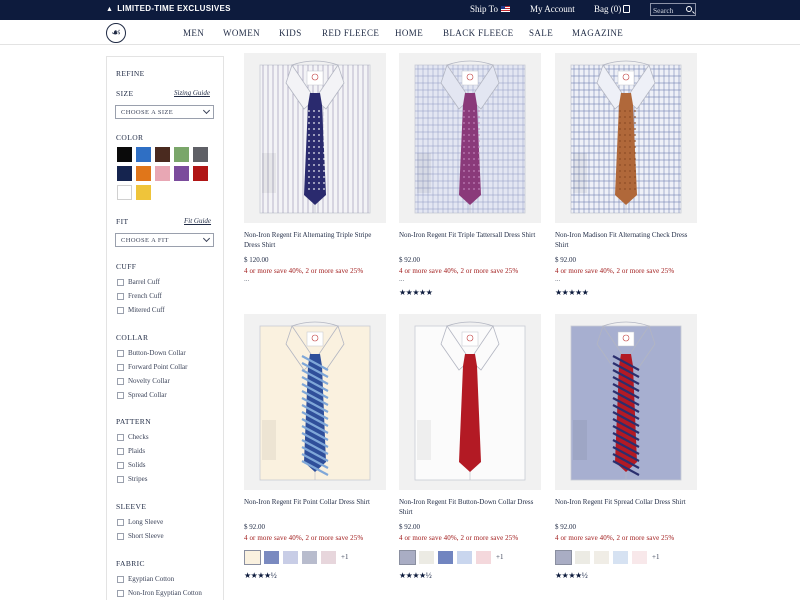  What do you see at coordinates (145, 522) in the screenshot?
I see `sleeve-option-label: Long Sleeve` at bounding box center [145, 522].